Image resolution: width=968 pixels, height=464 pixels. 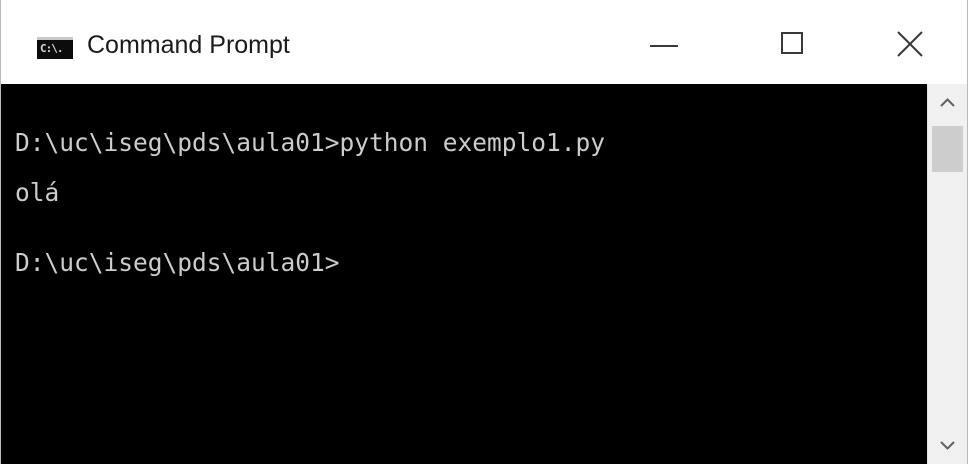 I want to click on scroll-down-button, so click(x=947, y=445).